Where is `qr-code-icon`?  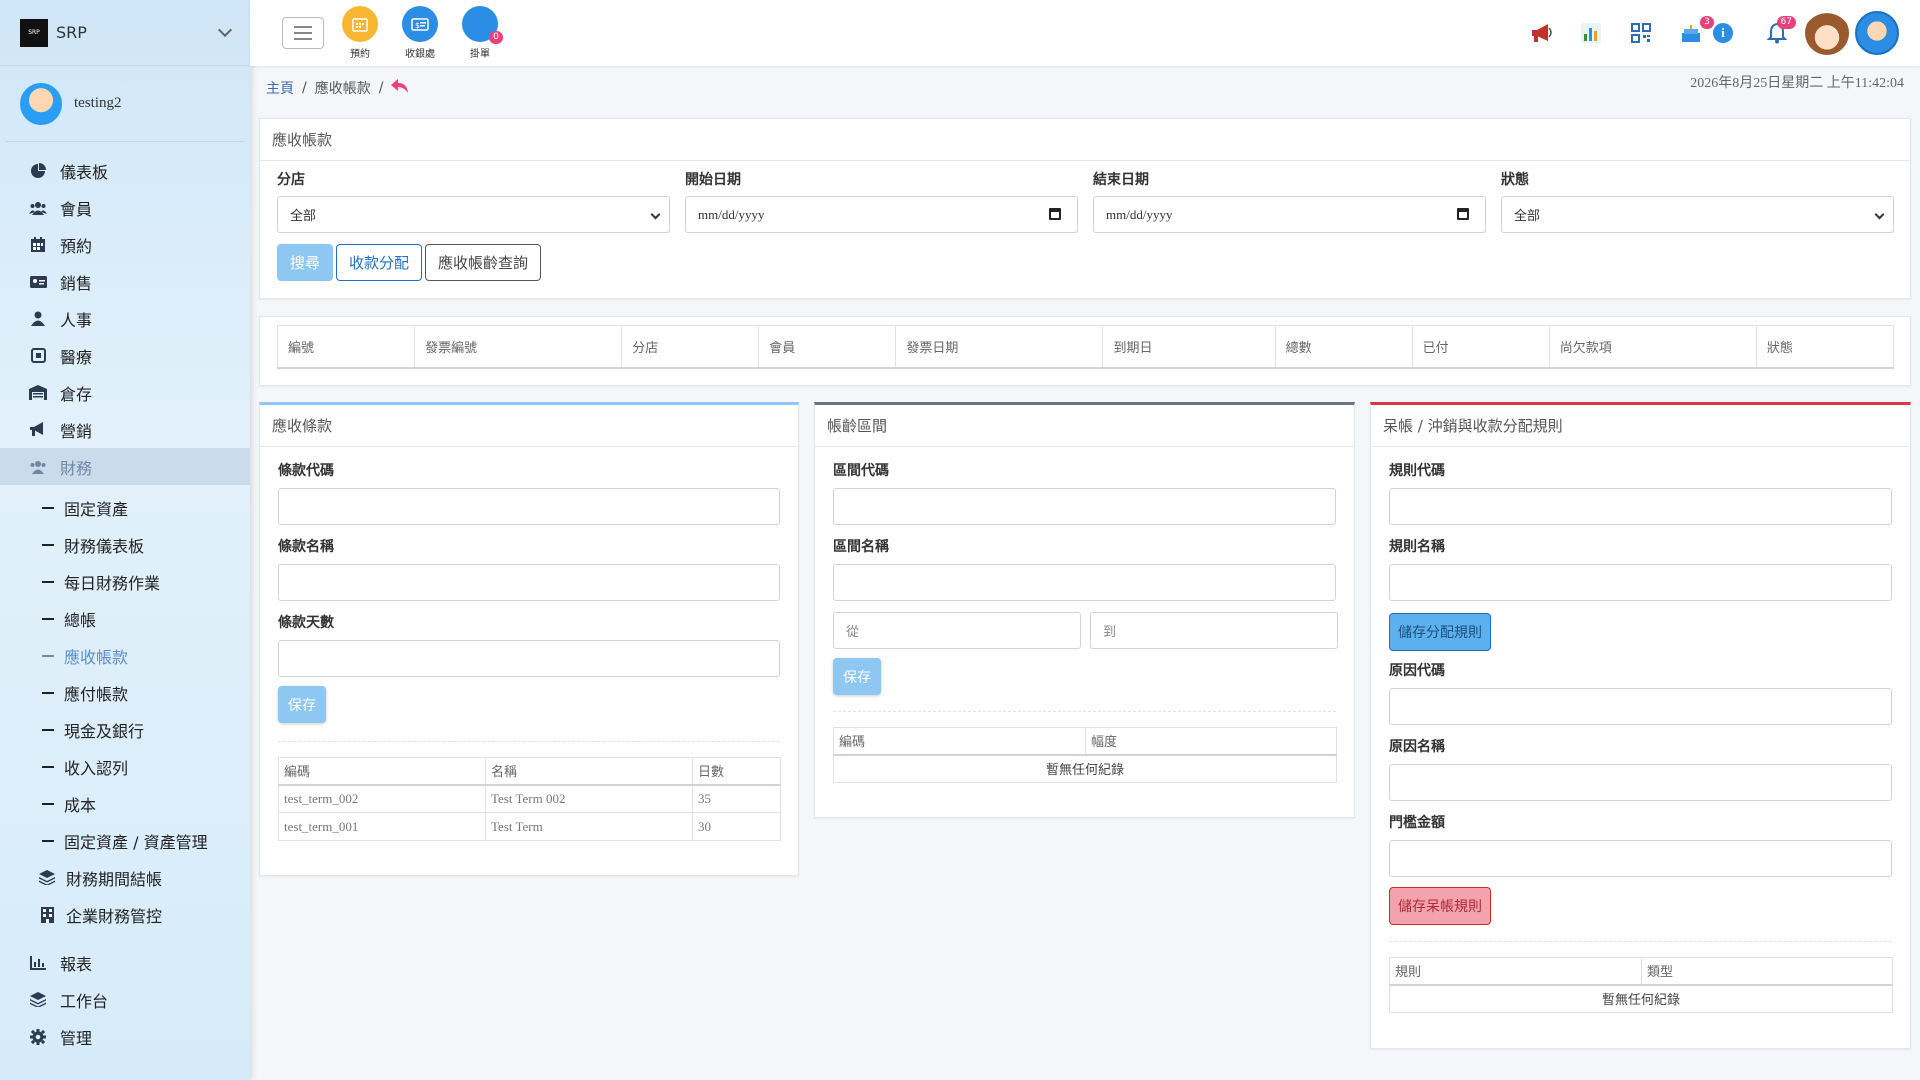
qr-code-icon is located at coordinates (1641, 33).